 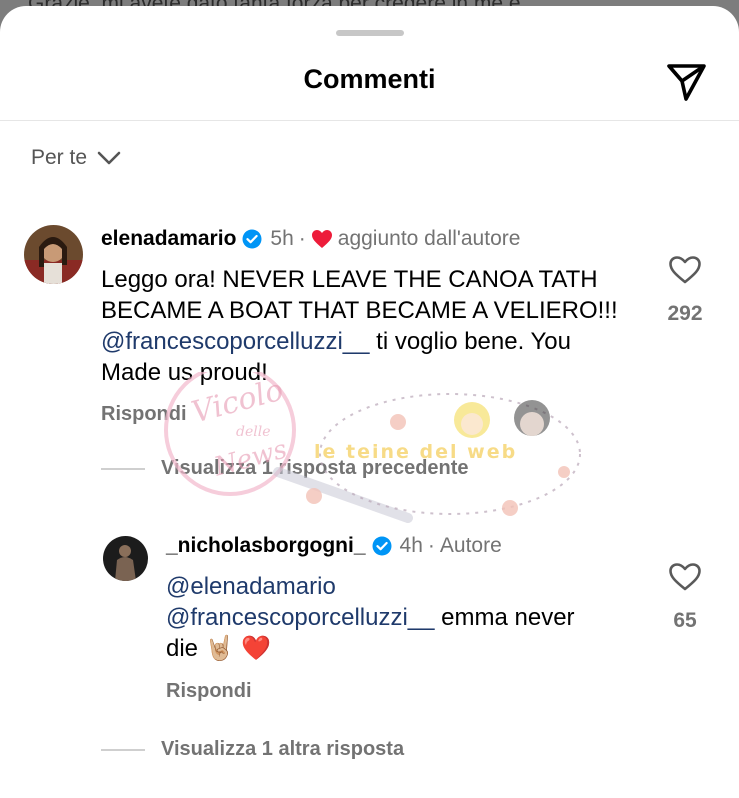 I want to click on like-column: 65, so click(x=685, y=597).